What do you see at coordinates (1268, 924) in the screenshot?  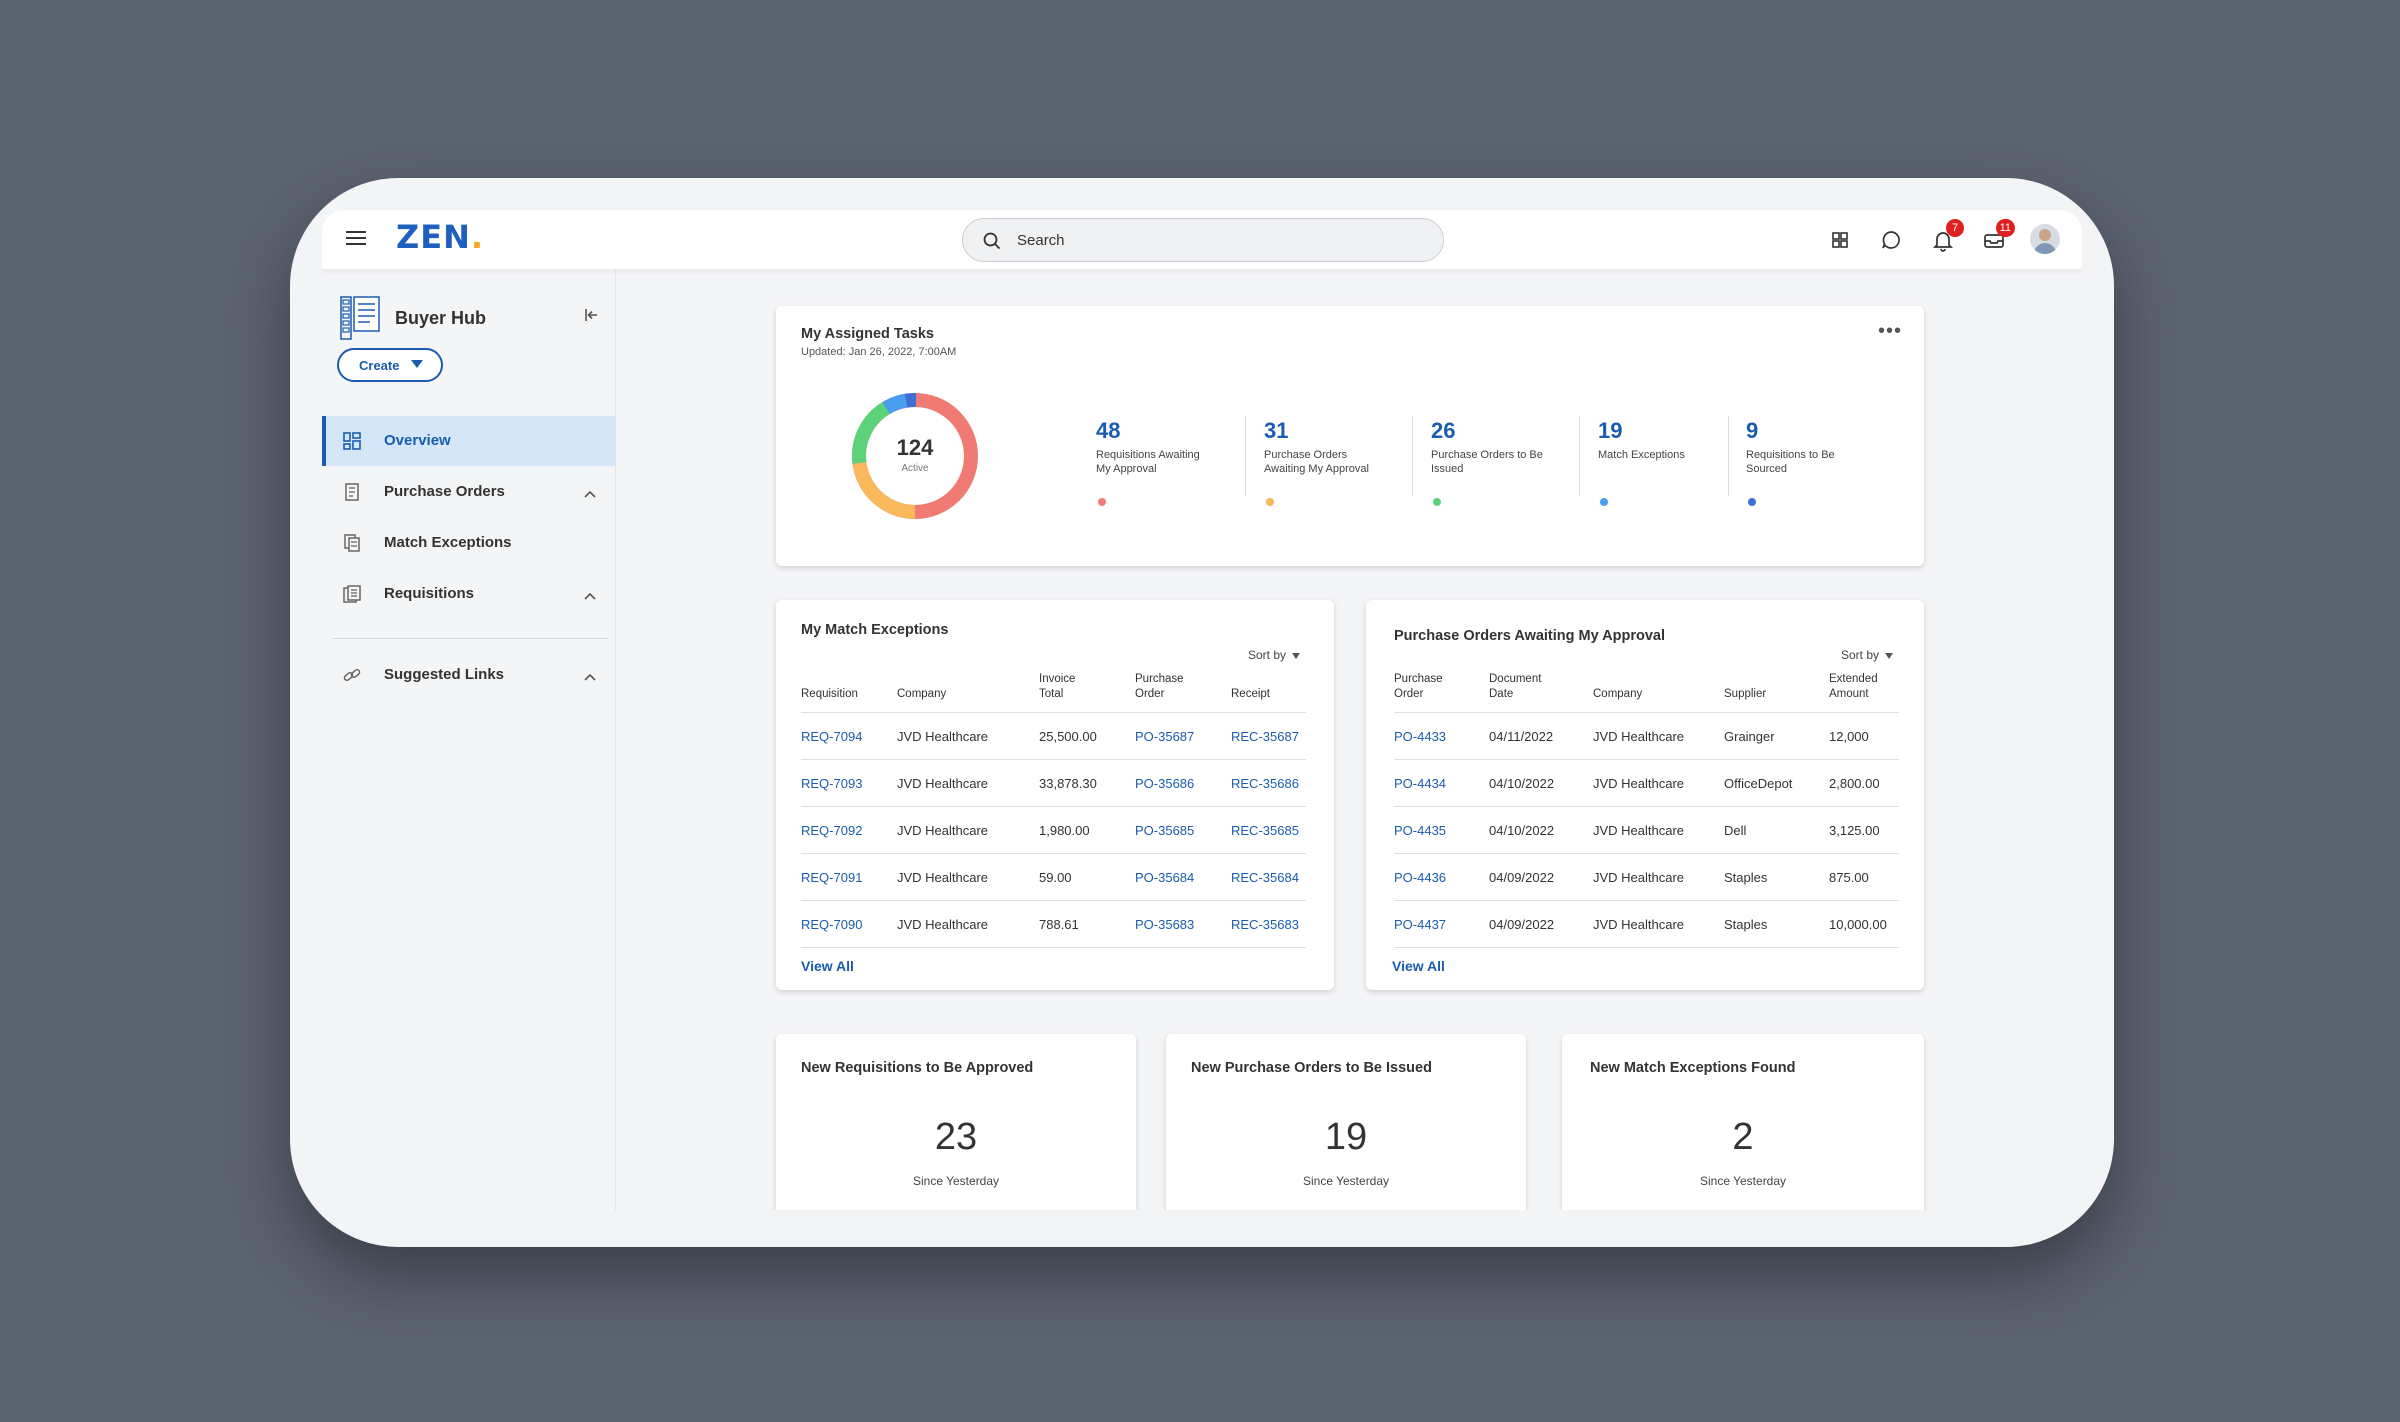 I see `receipt-link: REC-35683` at bounding box center [1268, 924].